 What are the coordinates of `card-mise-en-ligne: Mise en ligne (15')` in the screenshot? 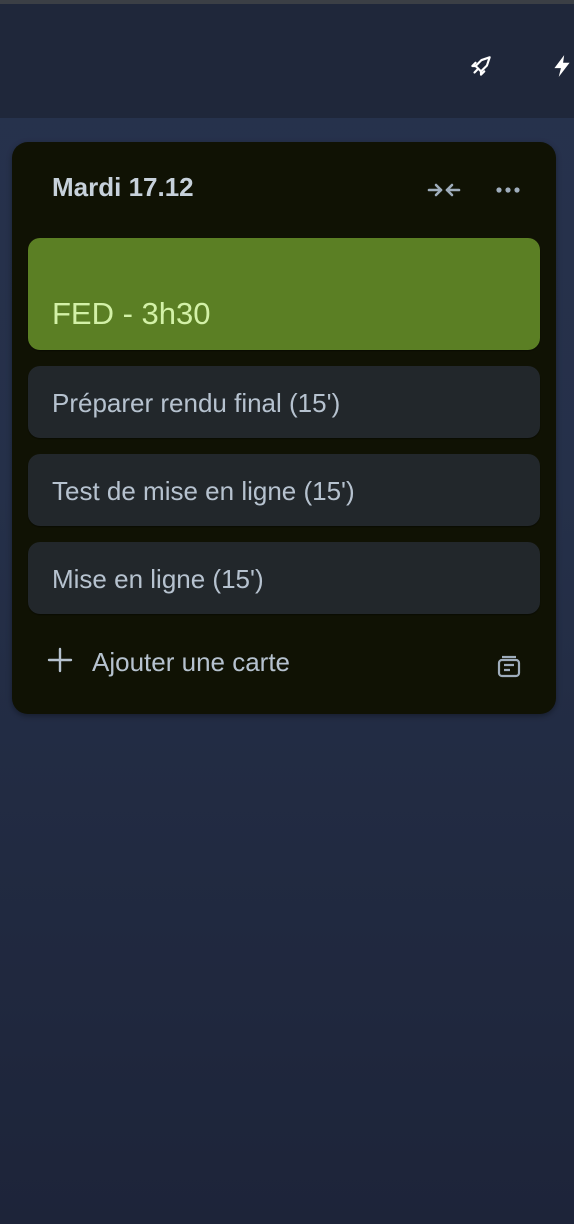 It's located at (284, 578).